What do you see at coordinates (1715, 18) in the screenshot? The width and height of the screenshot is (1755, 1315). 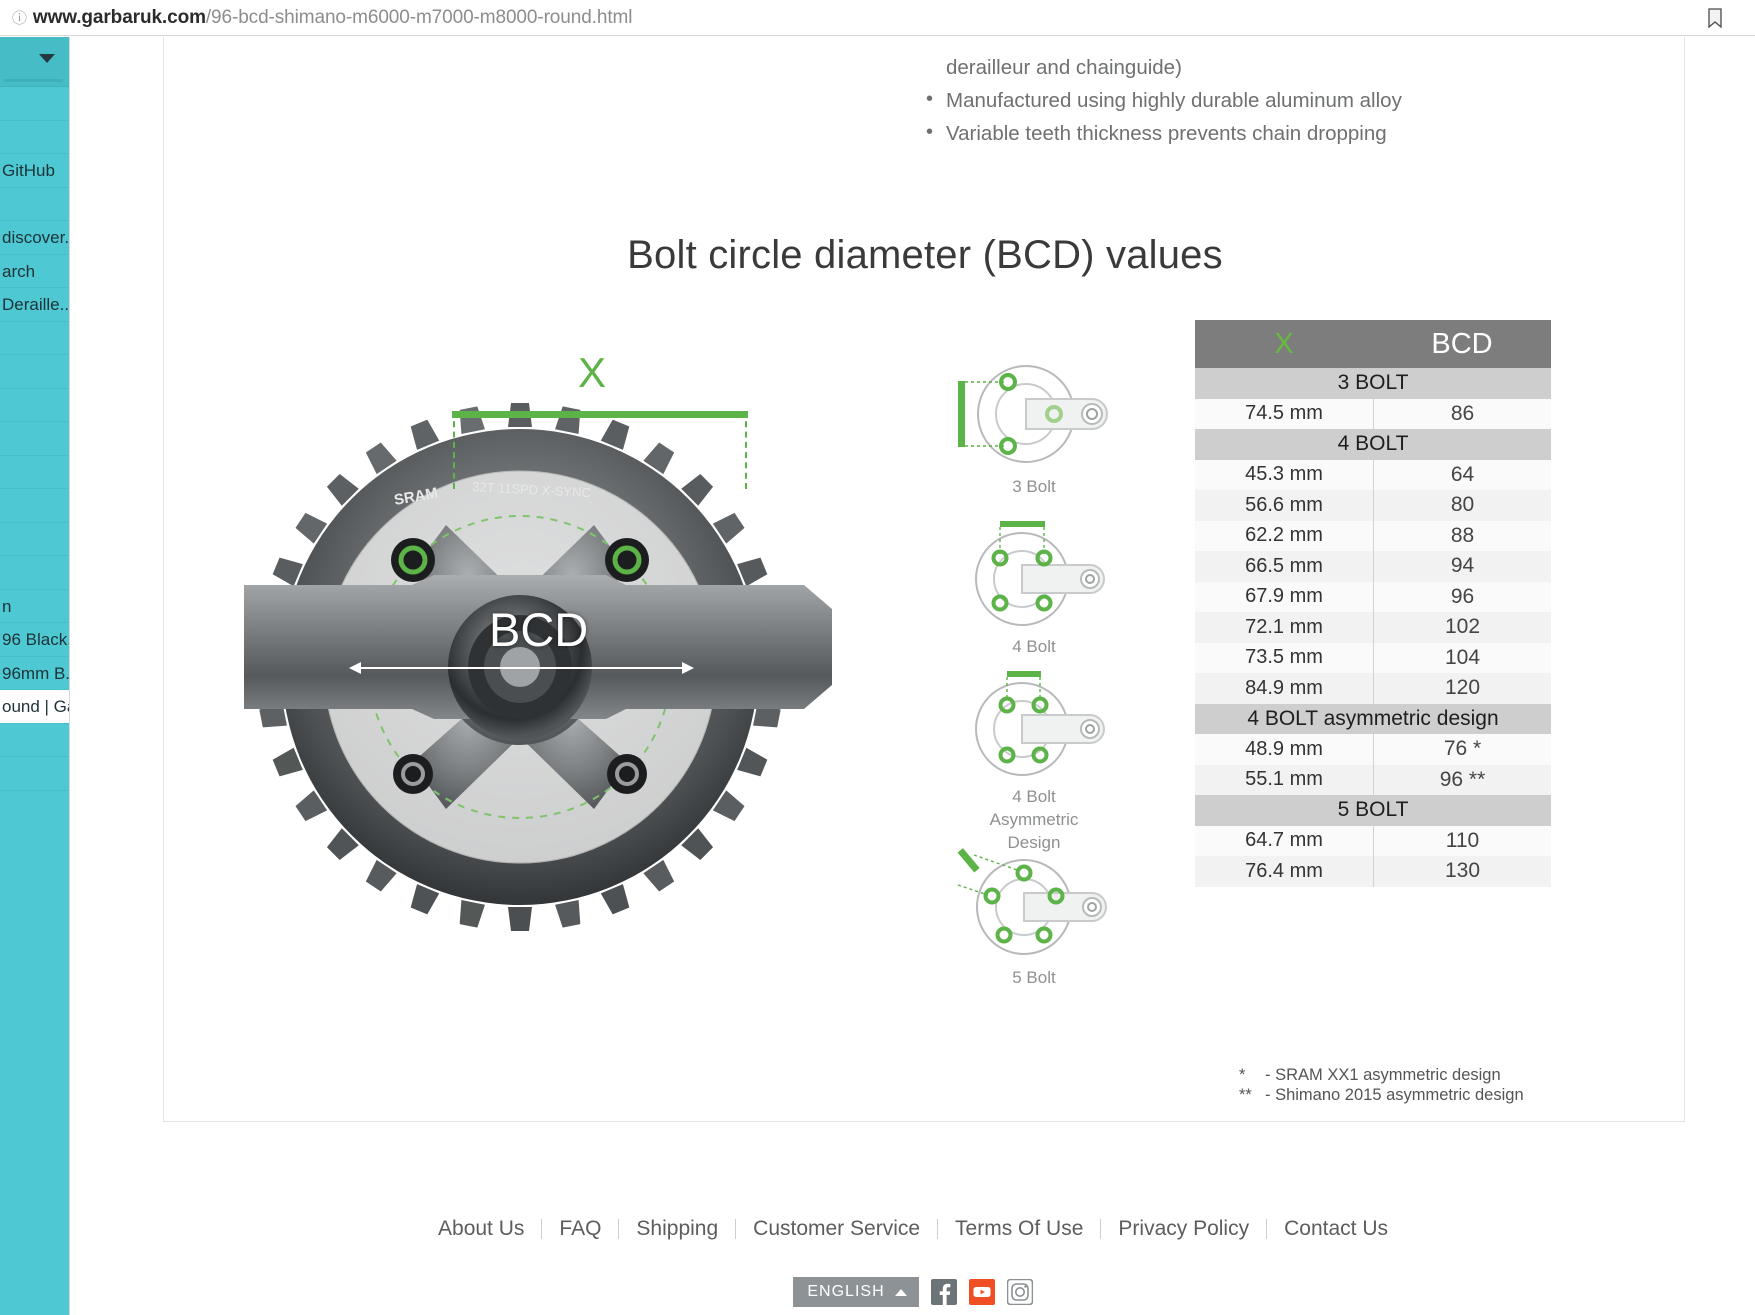 I see `bookmark-icon` at bounding box center [1715, 18].